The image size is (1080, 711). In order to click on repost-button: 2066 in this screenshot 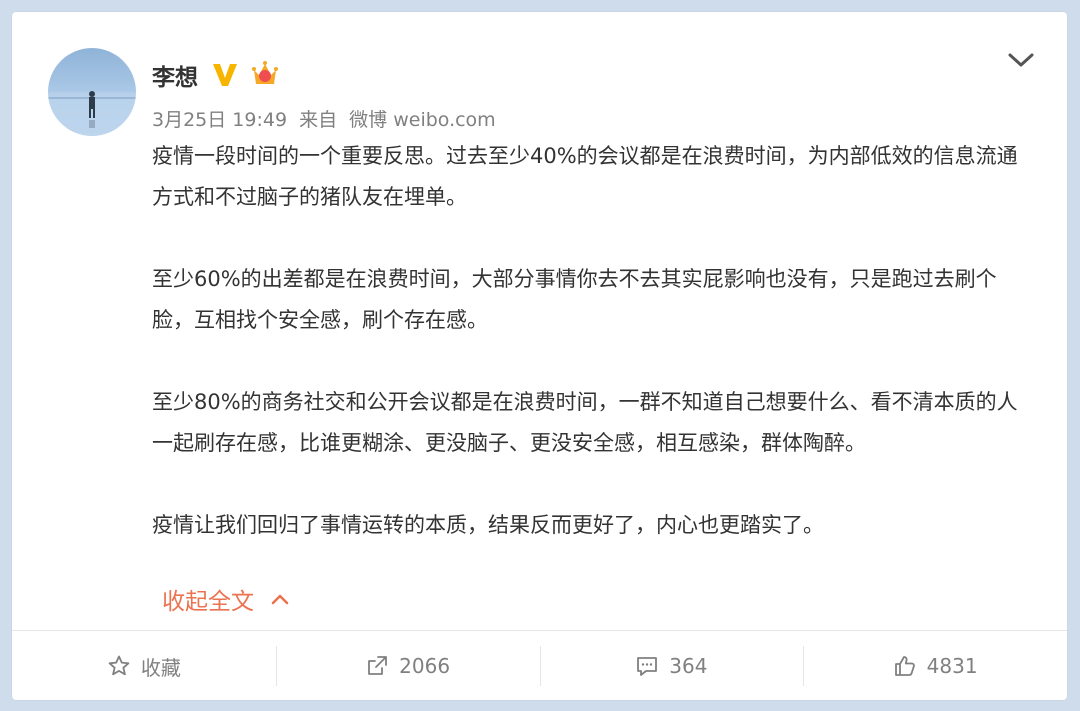, I will do `click(407, 665)`.